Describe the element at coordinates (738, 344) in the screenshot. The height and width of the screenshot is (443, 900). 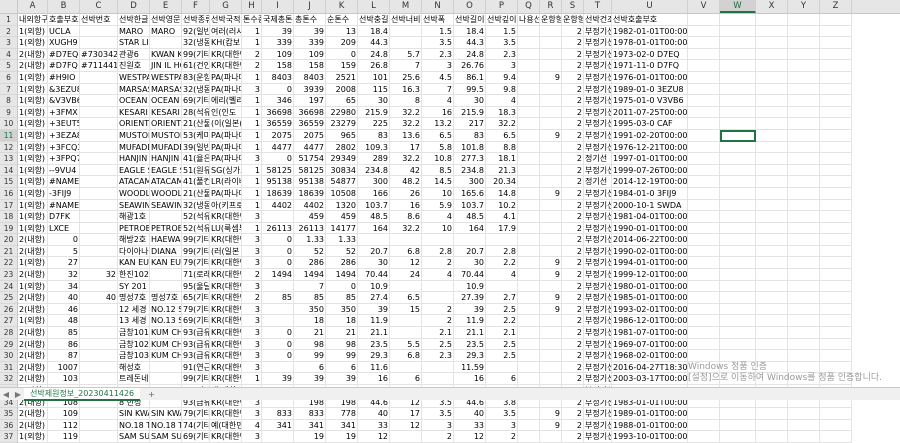
I see `cell-w29` at that location.